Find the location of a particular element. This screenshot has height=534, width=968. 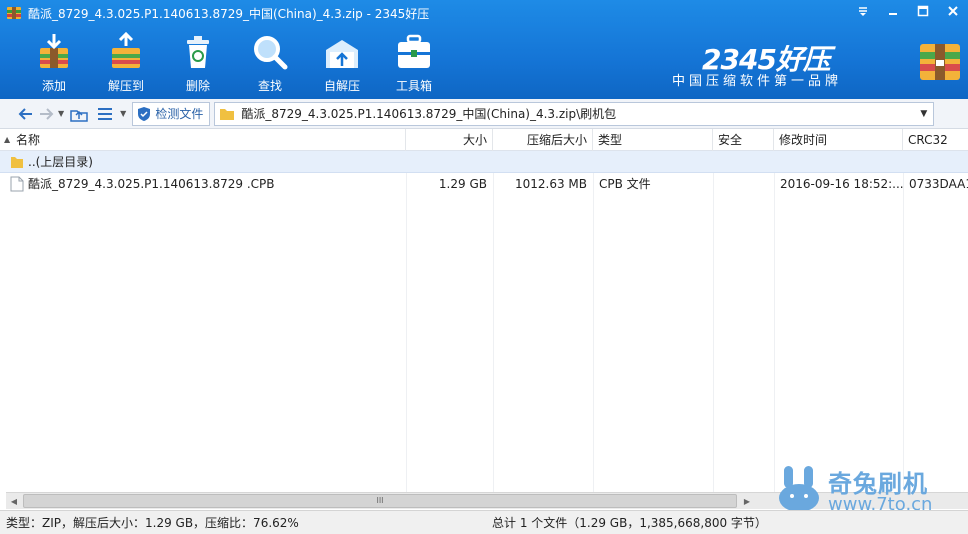

column-header-modified: 修改时间 is located at coordinates (838, 140).